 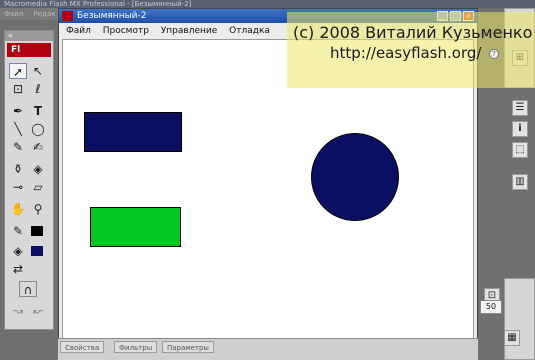 I want to click on tab-properties: Свойства, so click(x=82, y=347).